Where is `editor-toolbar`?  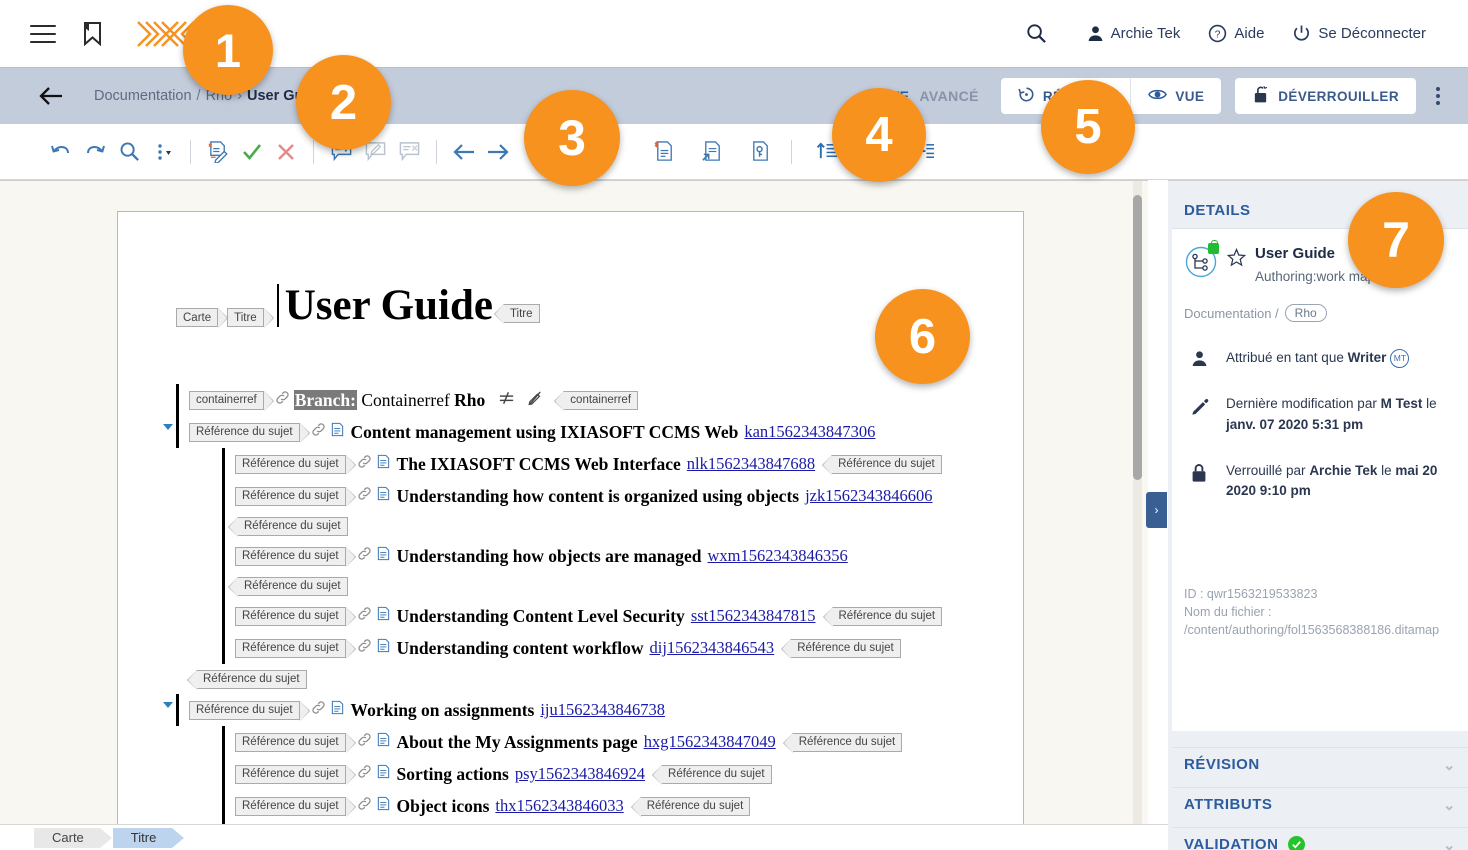
editor-toolbar is located at coordinates (734, 152).